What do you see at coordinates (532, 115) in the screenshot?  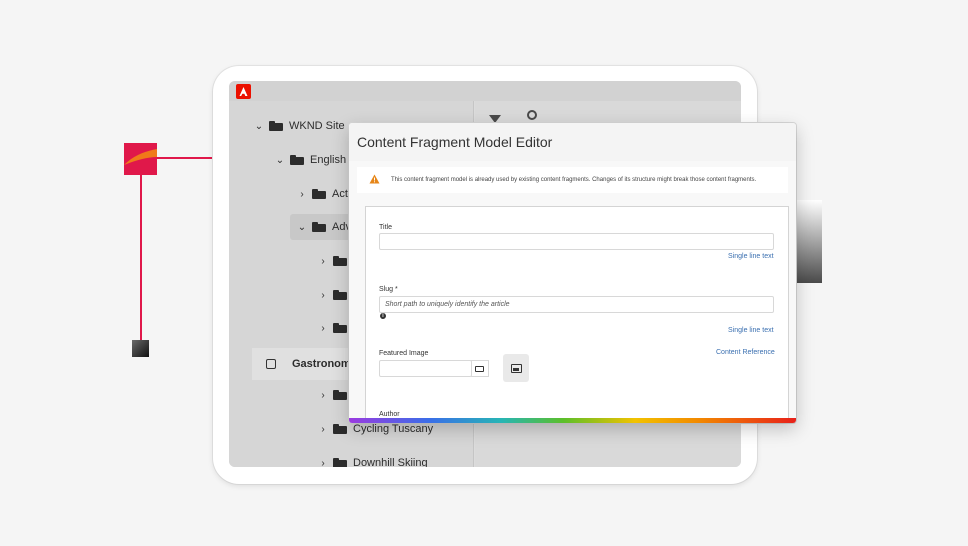 I see `search-icon` at bounding box center [532, 115].